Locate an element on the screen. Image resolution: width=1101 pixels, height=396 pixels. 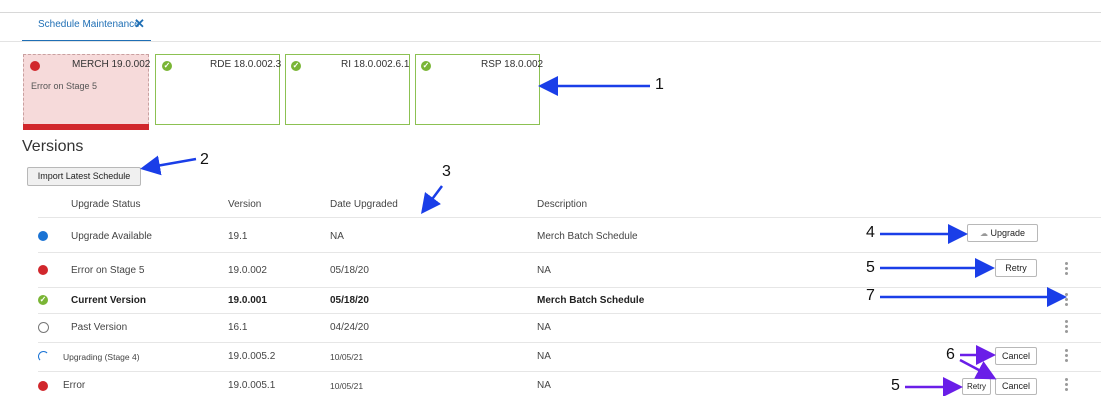
annotation-number: 6 is located at coordinates (950, 354).